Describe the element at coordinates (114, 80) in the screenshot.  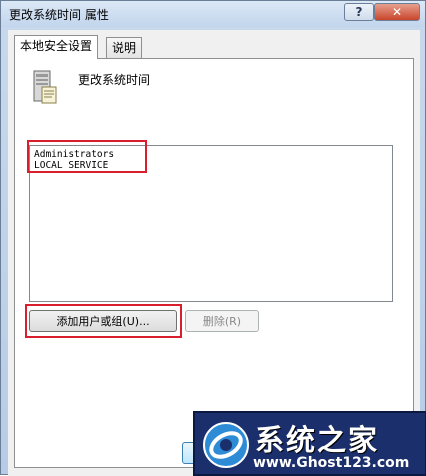
I see `policy-title: 更改系统时间` at that location.